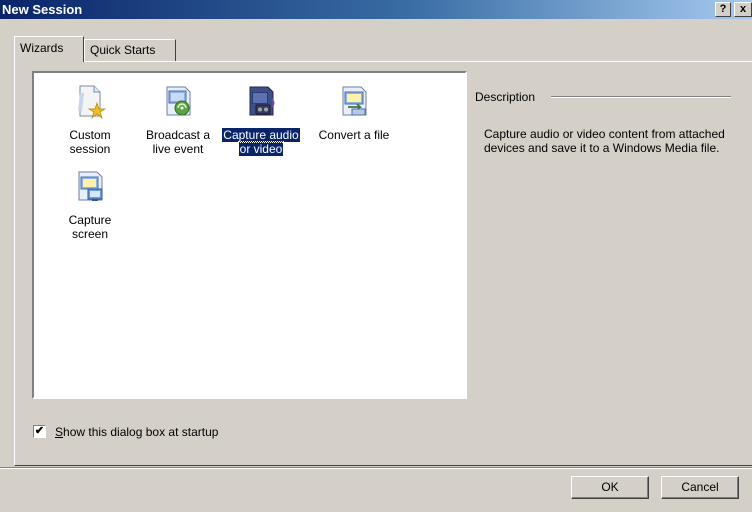 This screenshot has width=752, height=512. Describe the element at coordinates (90, 227) in the screenshot. I see `wizard-label: Capture screen` at that location.